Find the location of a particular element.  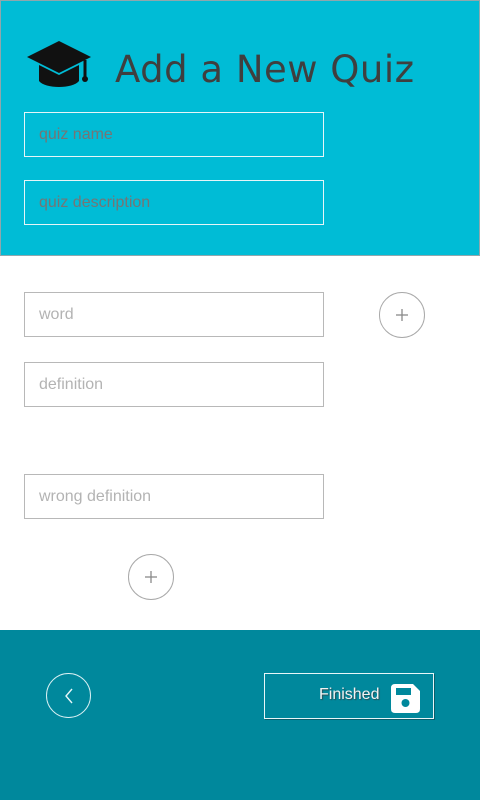

finished-button: Finished is located at coordinates (349, 696).